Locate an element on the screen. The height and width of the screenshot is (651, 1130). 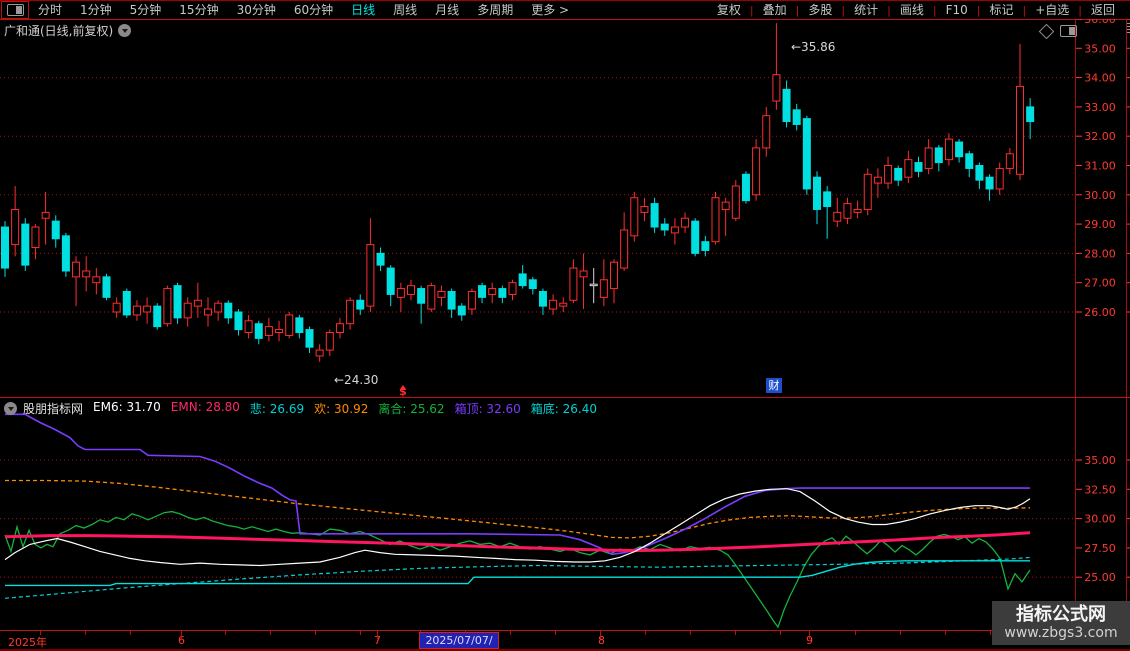
watermark-title: 指标公式网 is located at coordinates (1061, 614).